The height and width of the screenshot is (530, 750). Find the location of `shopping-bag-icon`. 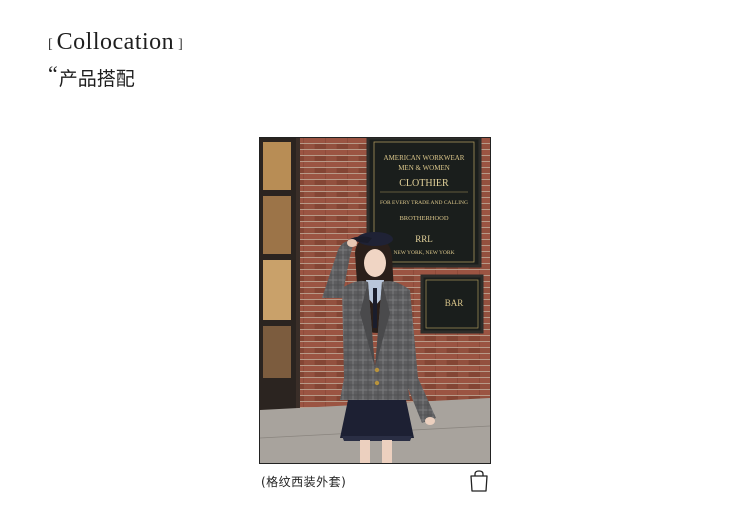

shopping-bag-icon is located at coordinates (479, 481).